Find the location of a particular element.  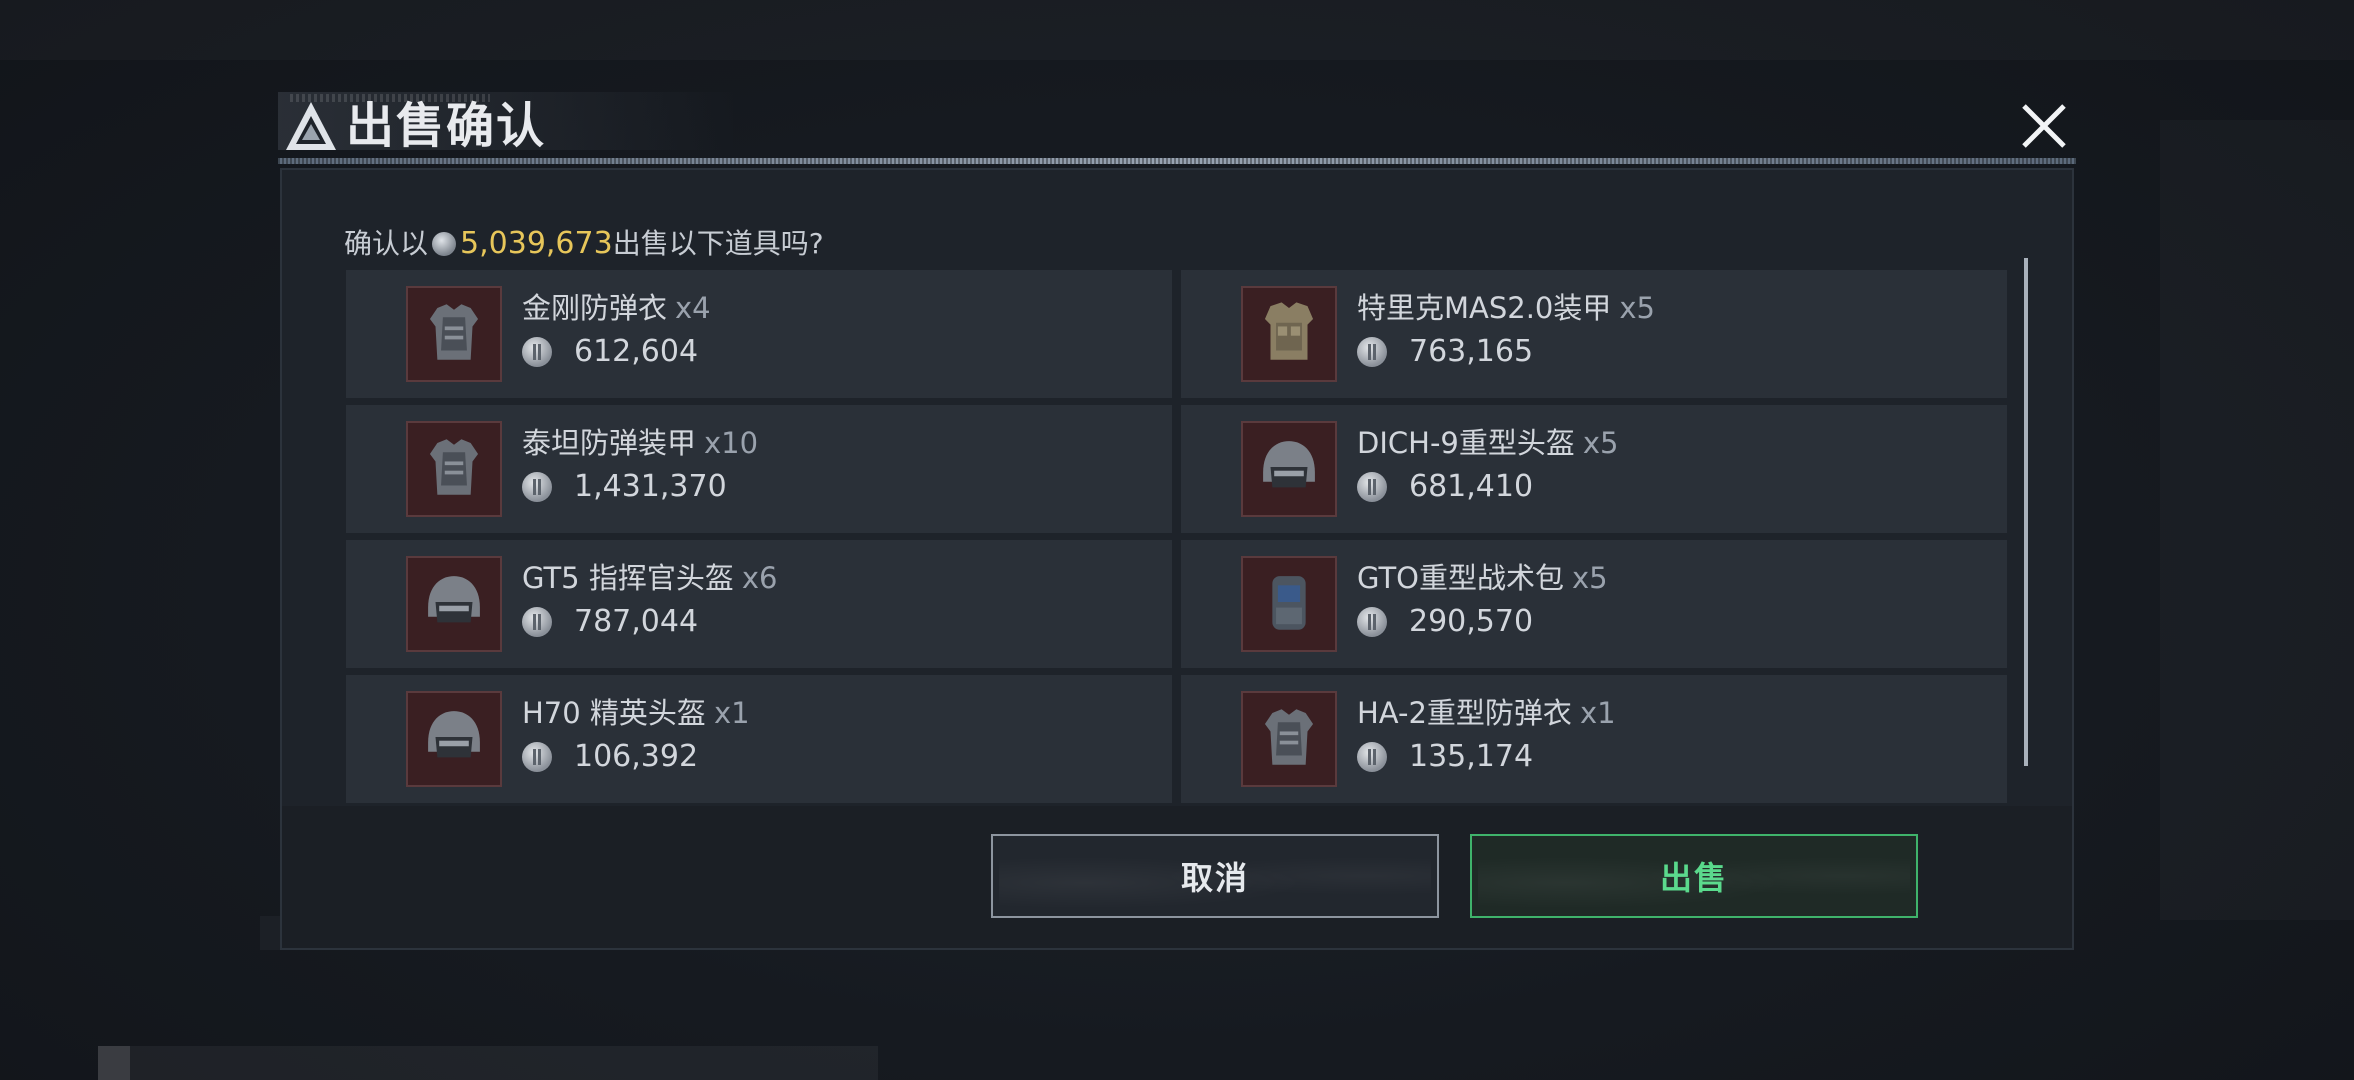

item-price: 612,604 is located at coordinates (610, 352).